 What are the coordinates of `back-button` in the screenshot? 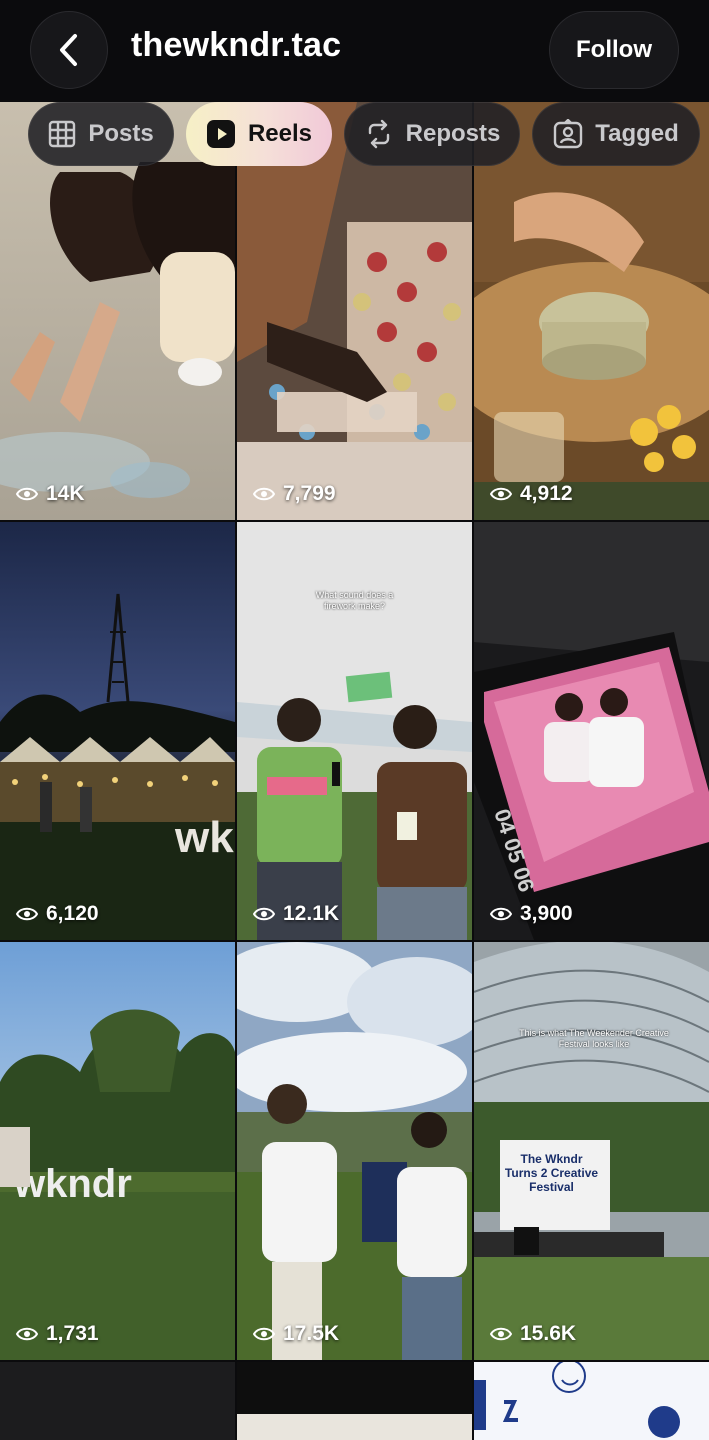 It's located at (69, 50).